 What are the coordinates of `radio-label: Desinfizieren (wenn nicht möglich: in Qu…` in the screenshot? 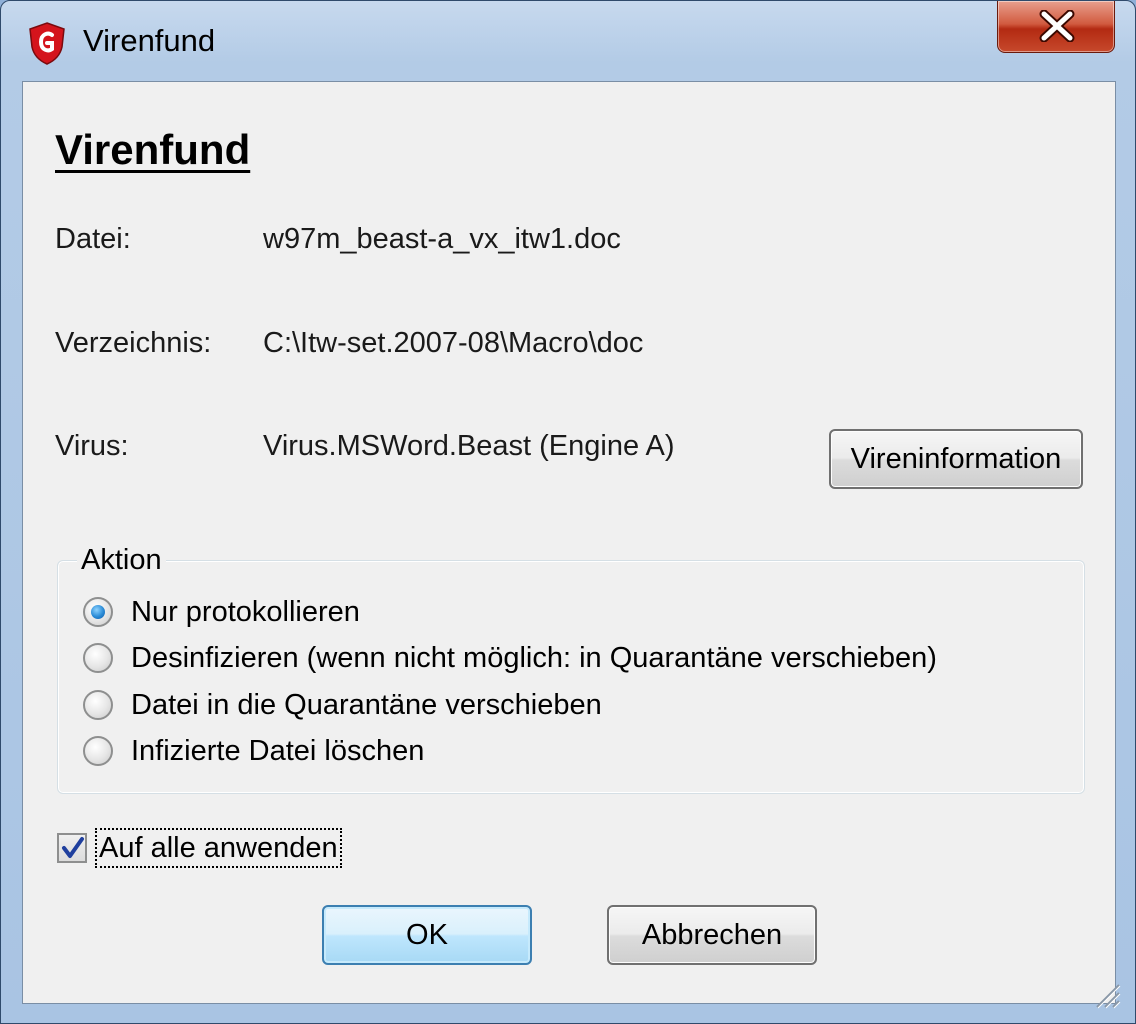 It's located at (534, 658).